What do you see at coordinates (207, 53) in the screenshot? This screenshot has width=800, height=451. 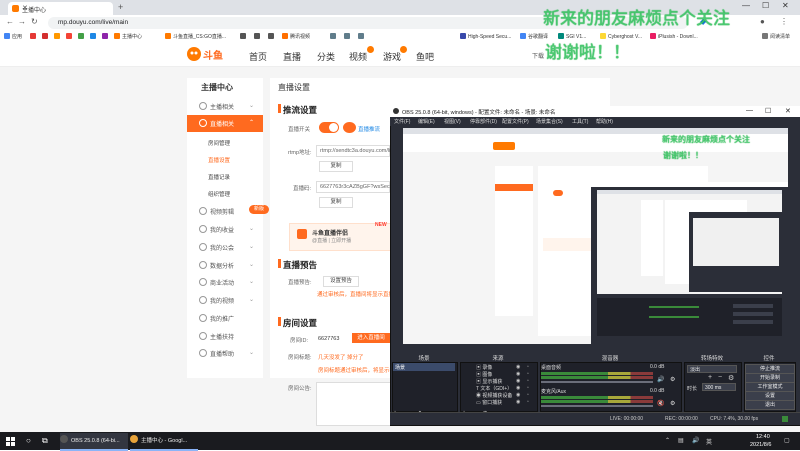 I see `douyu-logo: 斗鱼` at bounding box center [207, 53].